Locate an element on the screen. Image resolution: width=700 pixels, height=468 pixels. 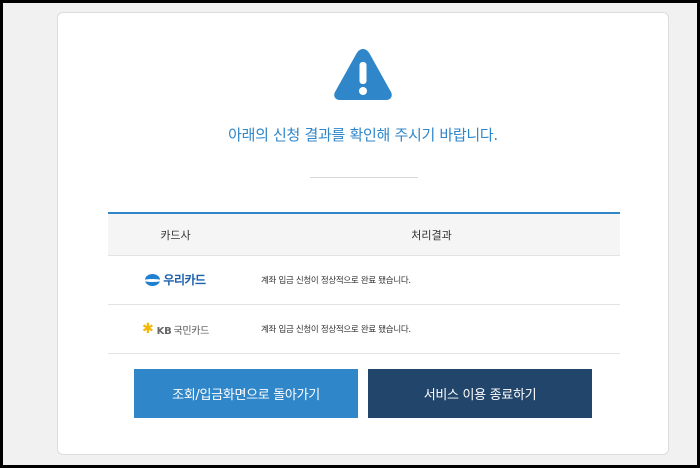
kb-logo-text: KB 국민카드 is located at coordinates (183, 329).